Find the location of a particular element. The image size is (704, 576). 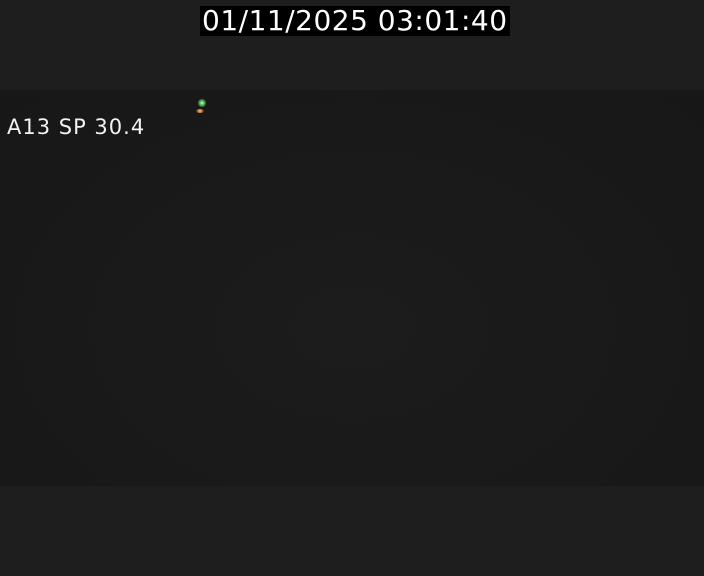

distant-orange-light is located at coordinates (200, 111).